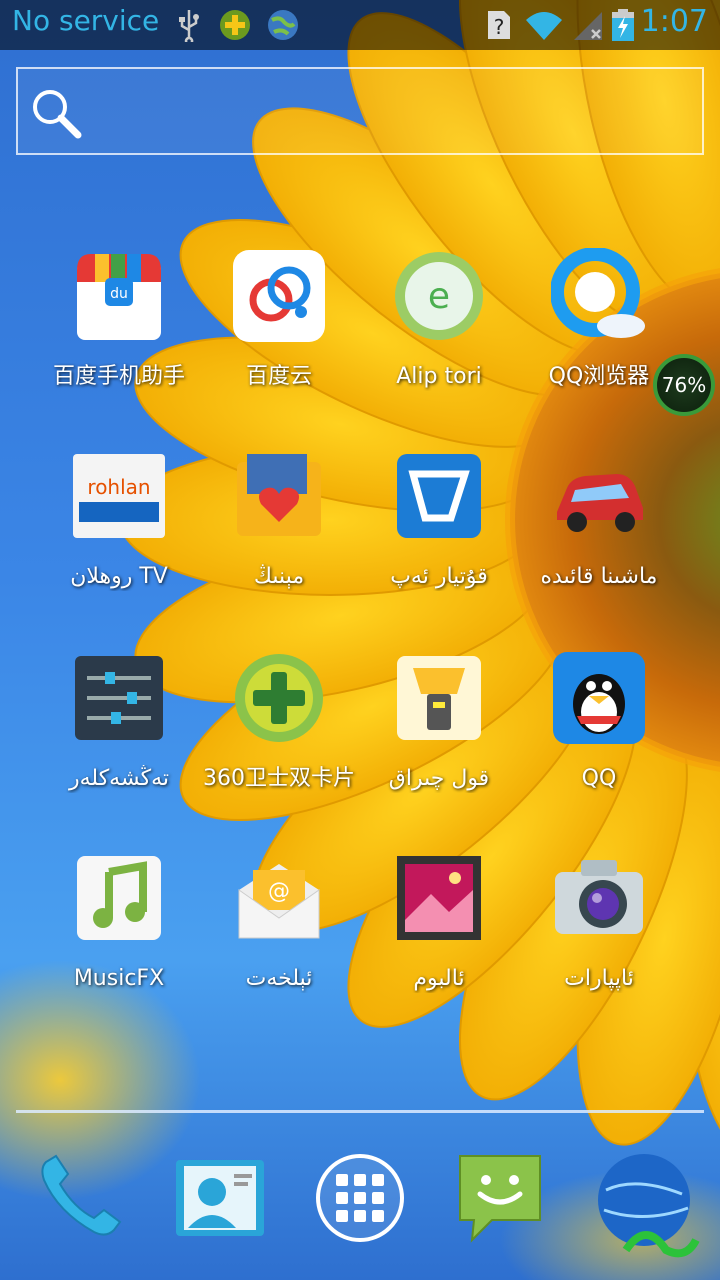 The width and height of the screenshot is (720, 1280). What do you see at coordinates (674, 21) in the screenshot?
I see `clock: 1:07` at bounding box center [674, 21].